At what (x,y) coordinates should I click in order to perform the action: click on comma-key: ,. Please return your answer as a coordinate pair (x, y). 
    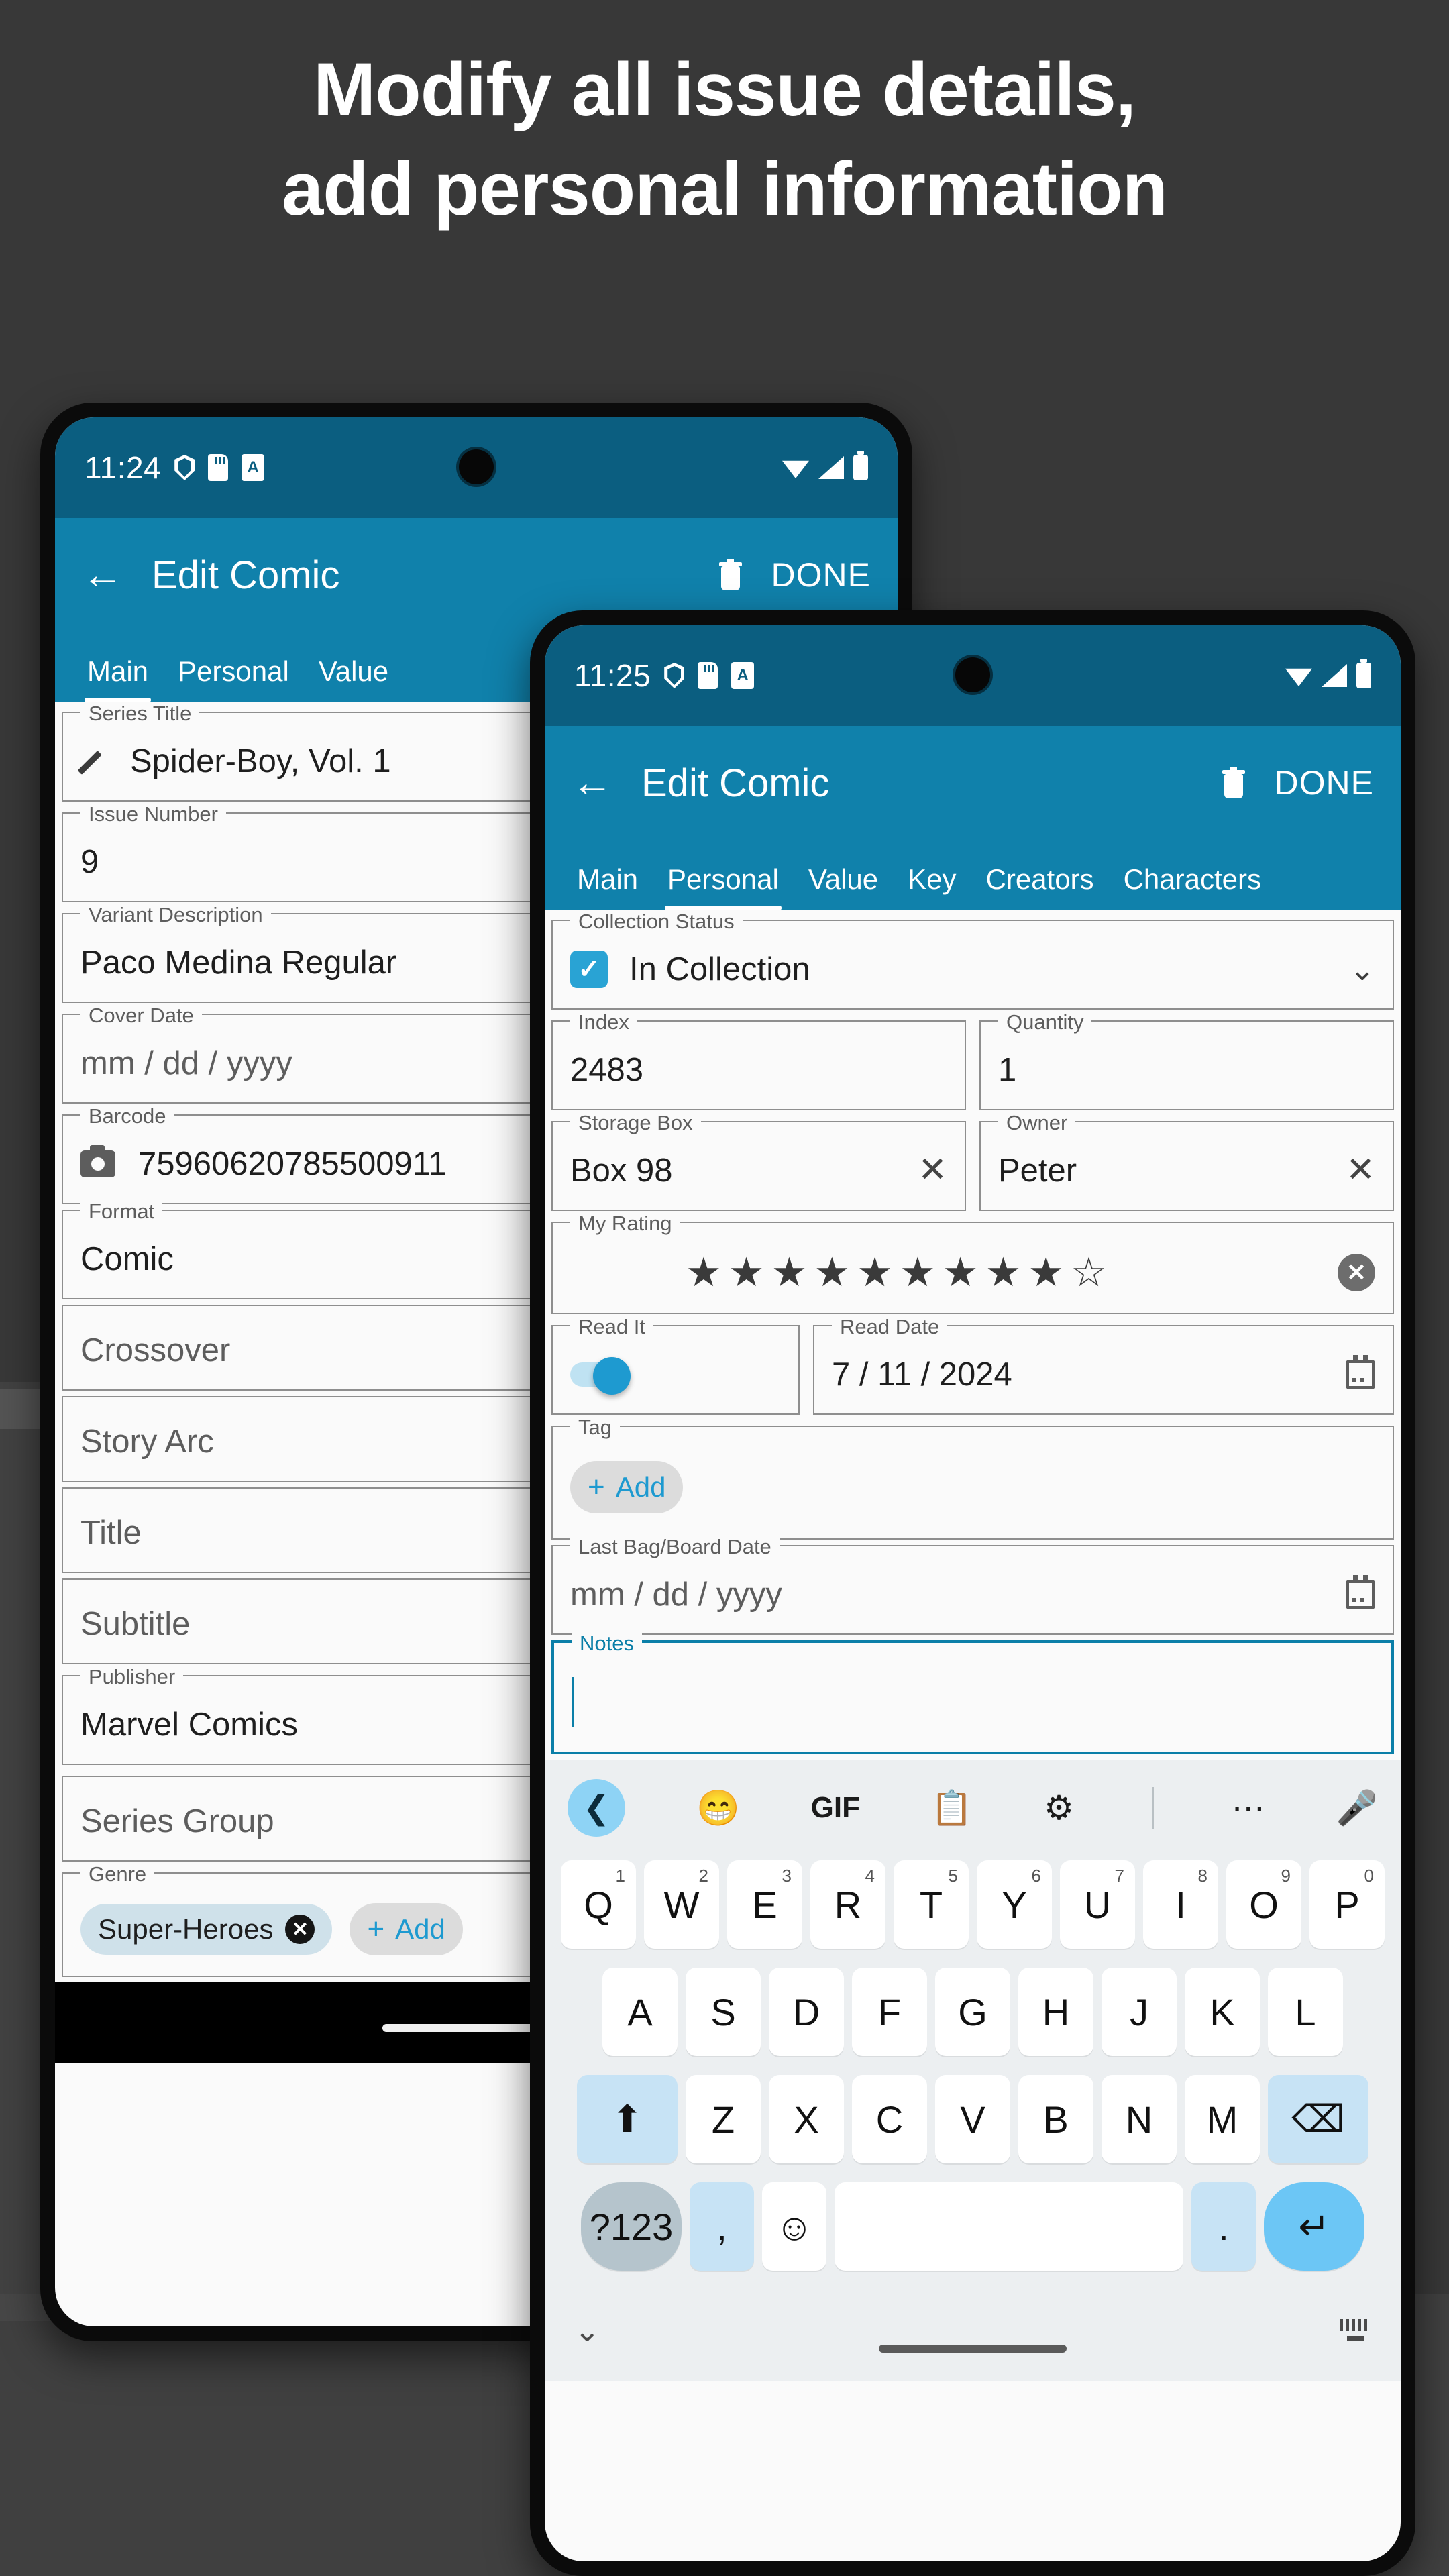
    Looking at the image, I should click on (722, 2226).